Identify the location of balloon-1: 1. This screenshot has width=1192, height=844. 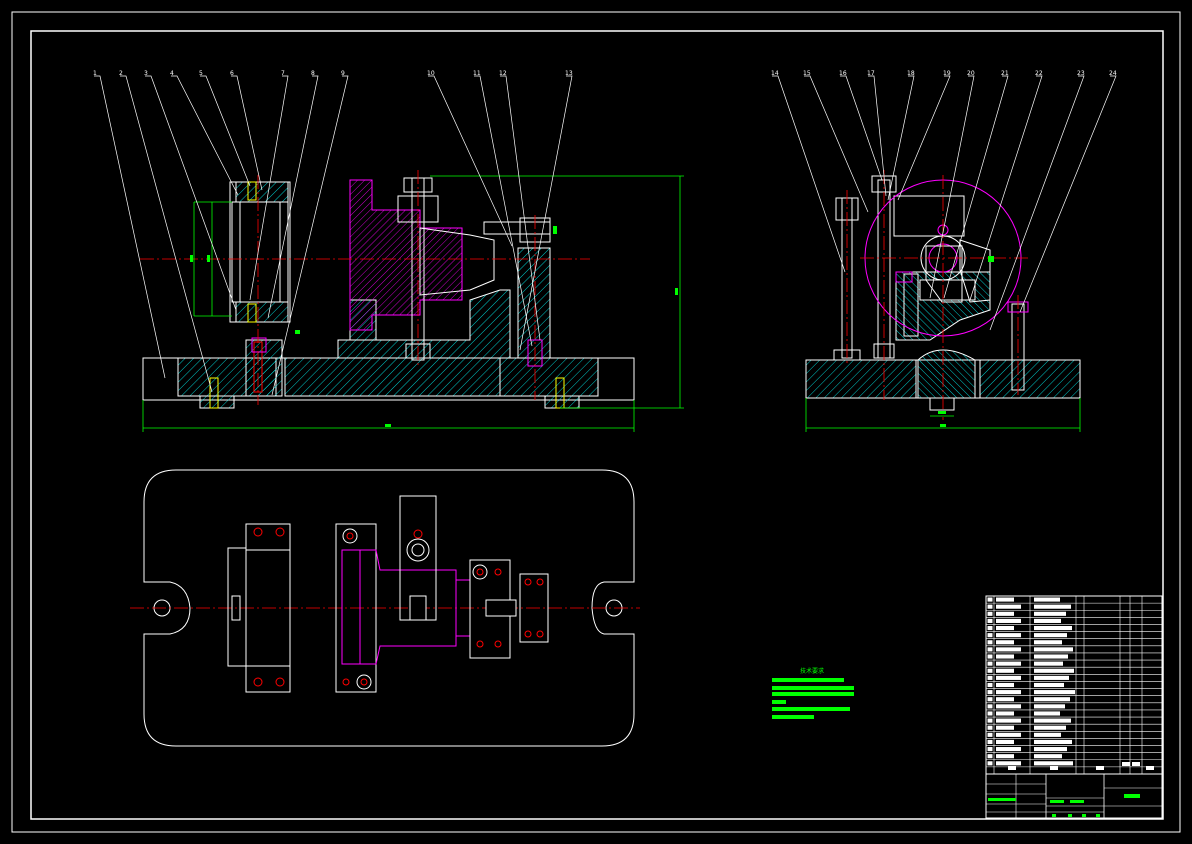
(95, 73).